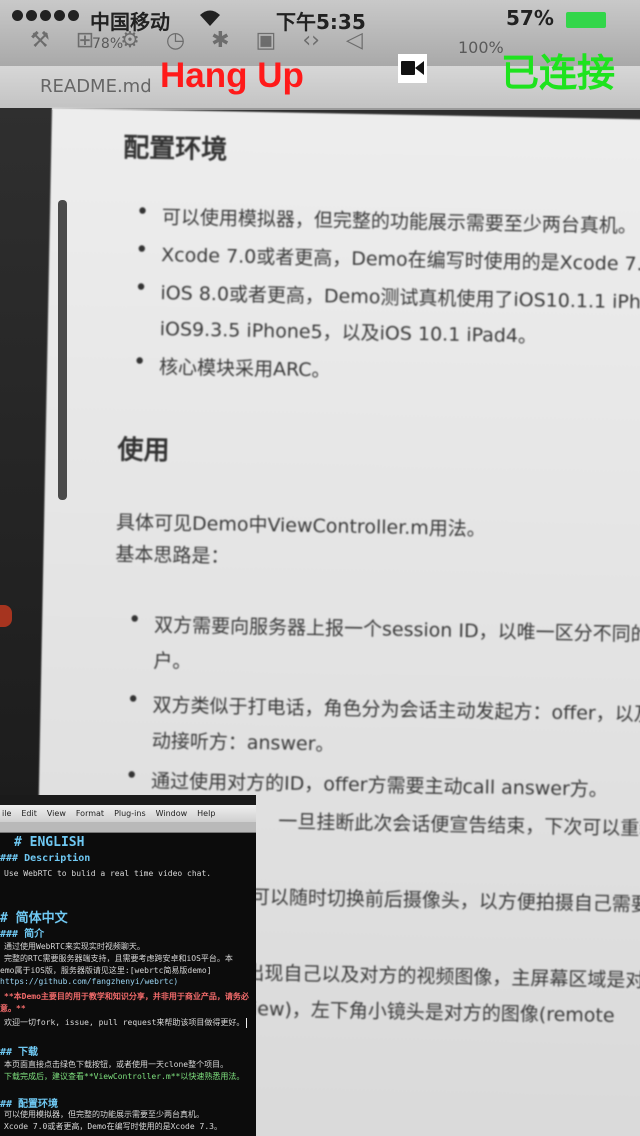 The height and width of the screenshot is (1136, 640). I want to click on doc-usage-item-cont: 户。, so click(172, 661).